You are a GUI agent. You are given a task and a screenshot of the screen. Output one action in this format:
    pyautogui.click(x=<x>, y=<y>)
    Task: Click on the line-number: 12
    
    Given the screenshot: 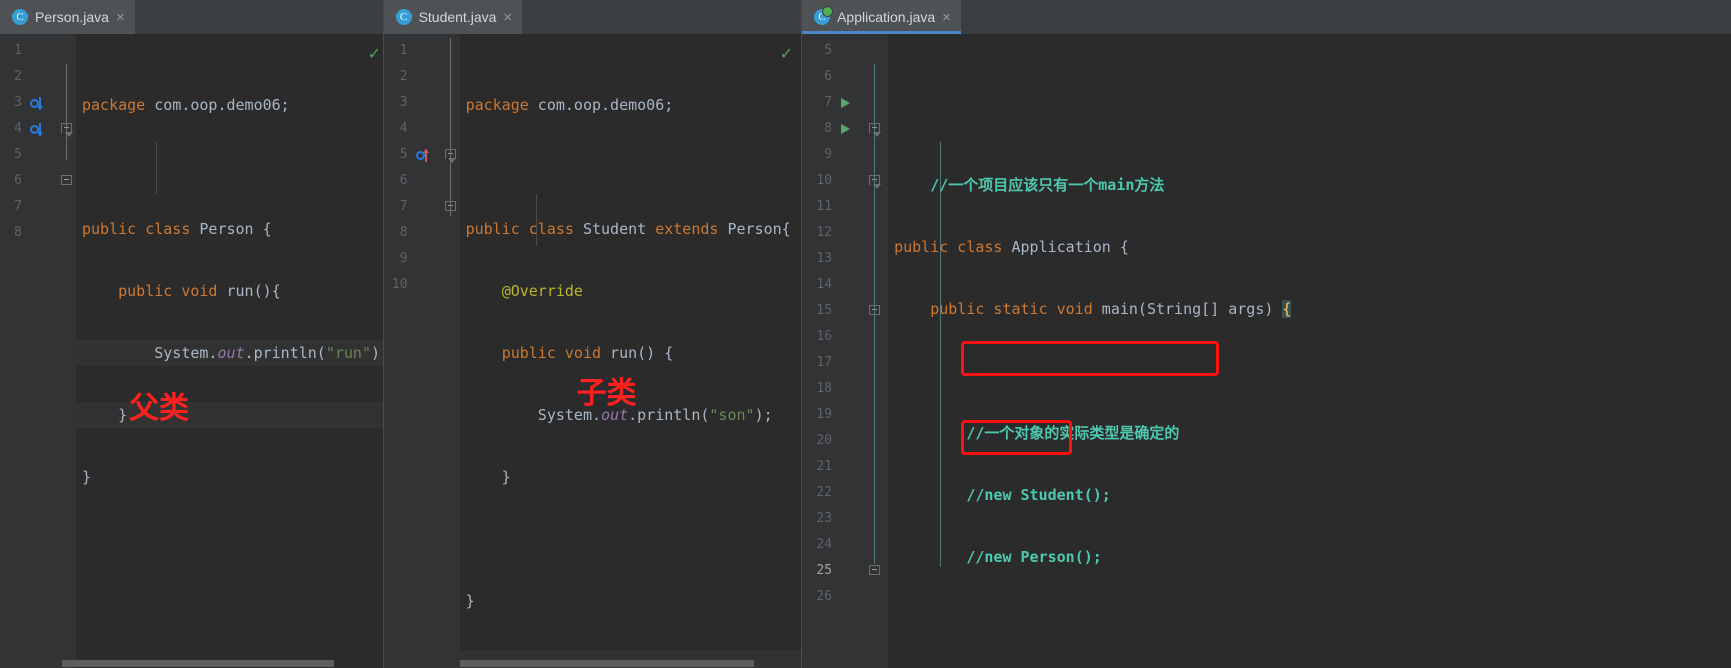 What is the action you would take?
    pyautogui.click(x=824, y=232)
    